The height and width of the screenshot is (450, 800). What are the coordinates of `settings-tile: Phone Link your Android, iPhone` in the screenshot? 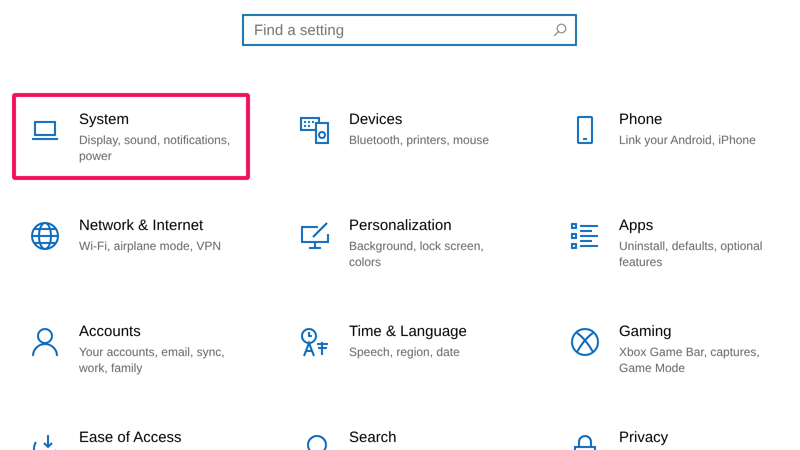 It's located at (671, 136).